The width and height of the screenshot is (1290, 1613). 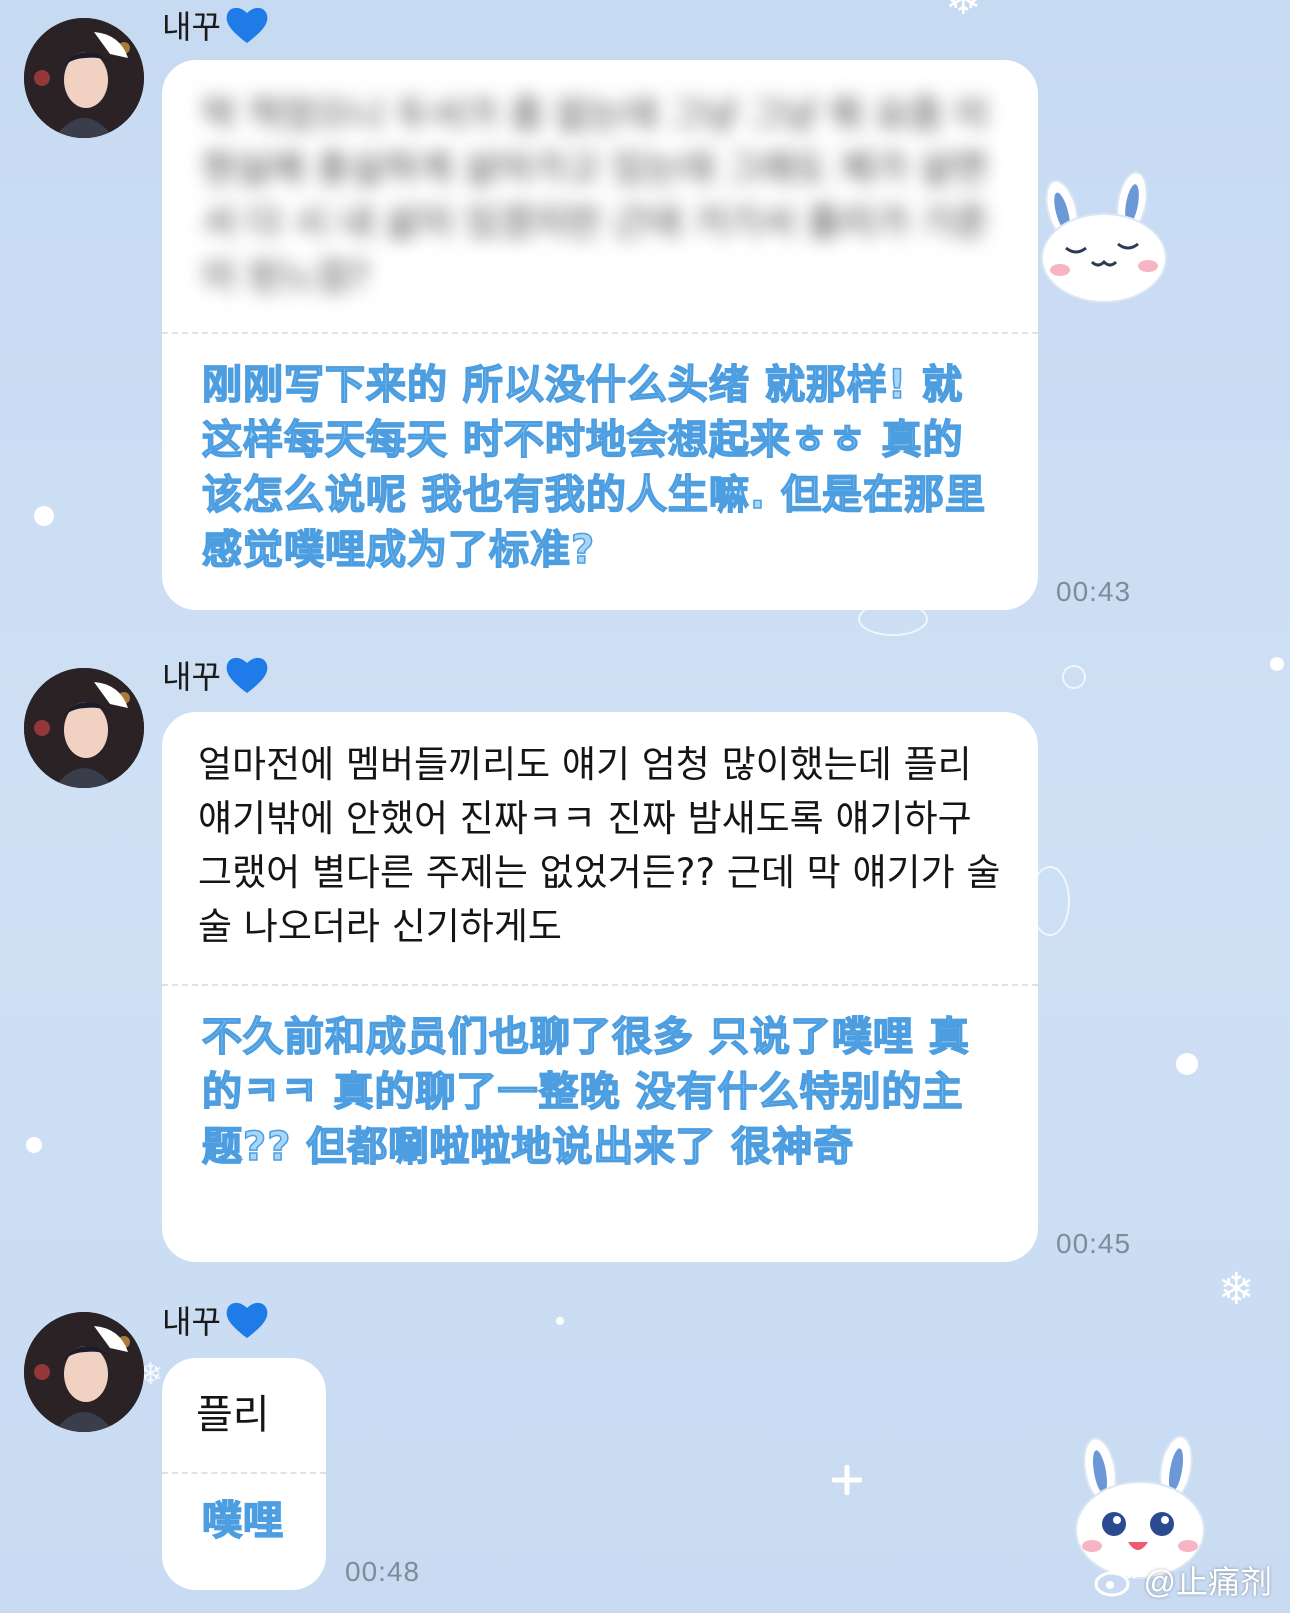 I want to click on translation-text: 噗哩, so click(x=242, y=1521).